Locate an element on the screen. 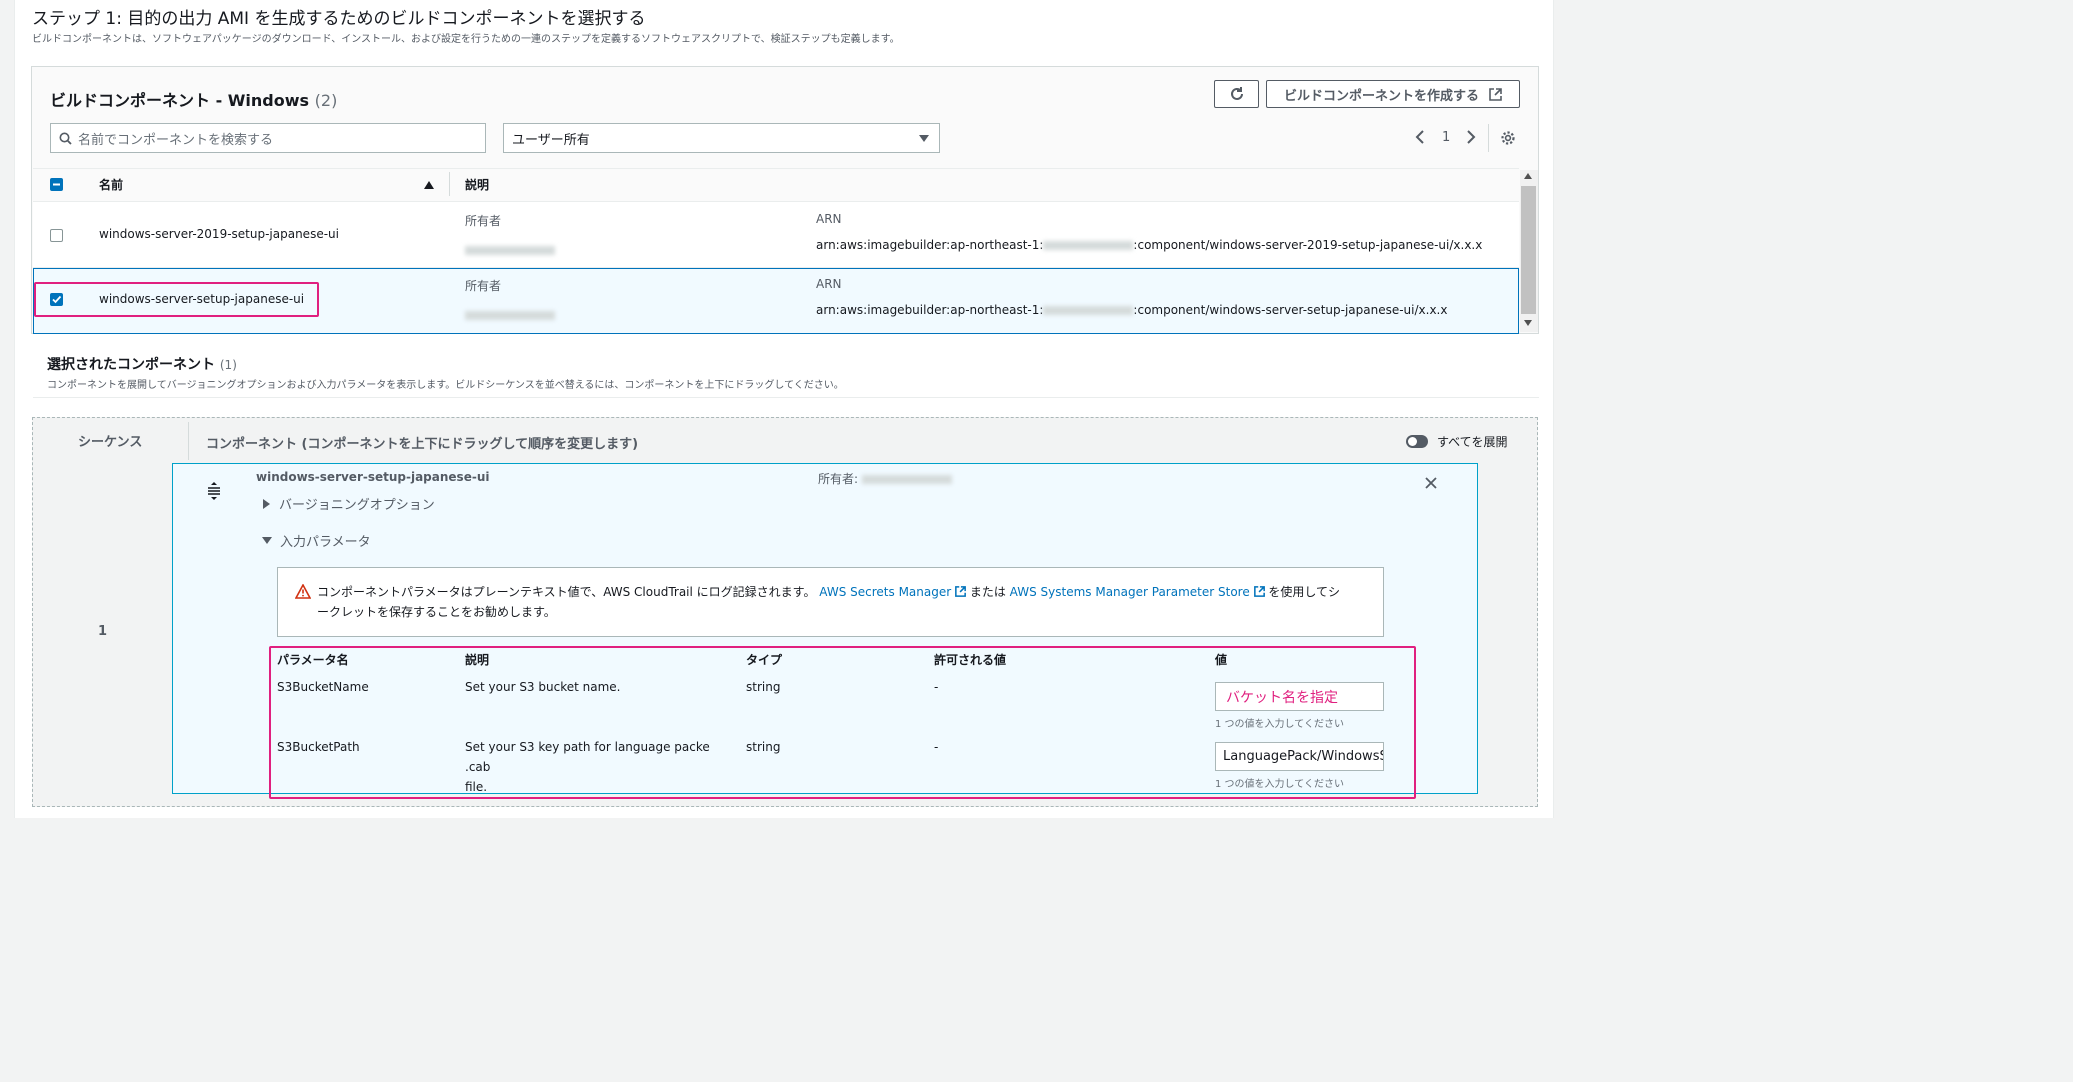 The image size is (2073, 1082). page-number: 1 is located at coordinates (1446, 137).